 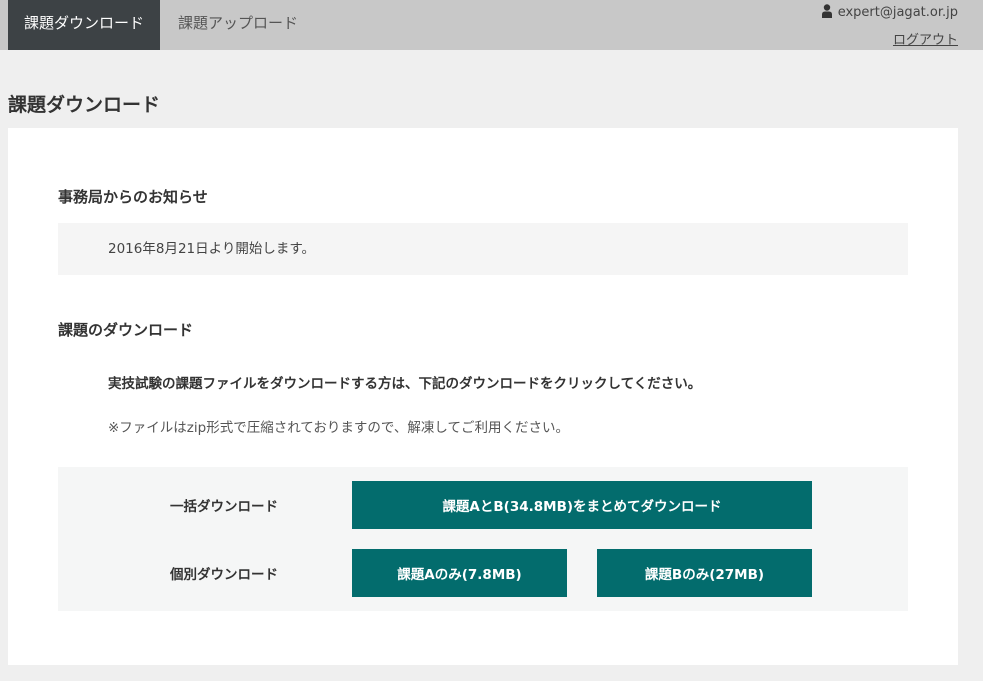 What do you see at coordinates (338, 428) in the screenshot?
I see `download-note-text: ※ファイルはzip形式で圧縮されておりますので、解凍してご利用ください。` at bounding box center [338, 428].